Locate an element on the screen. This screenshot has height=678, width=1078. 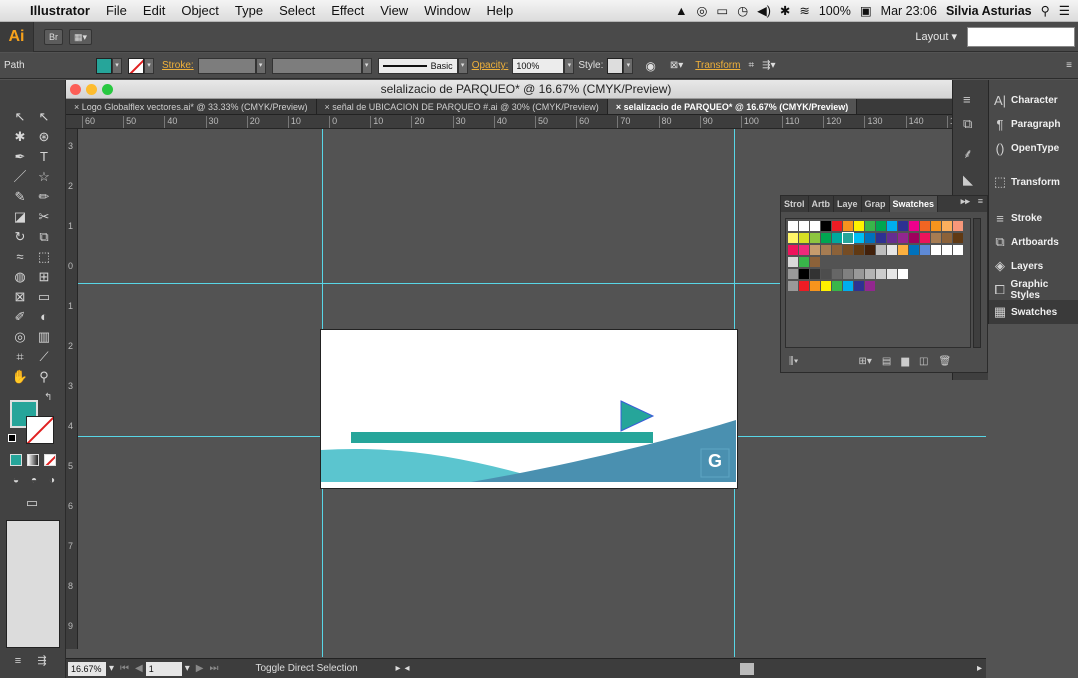
swatch-libraries-icon: ⫼▾ is located at coordinates (793, 361).